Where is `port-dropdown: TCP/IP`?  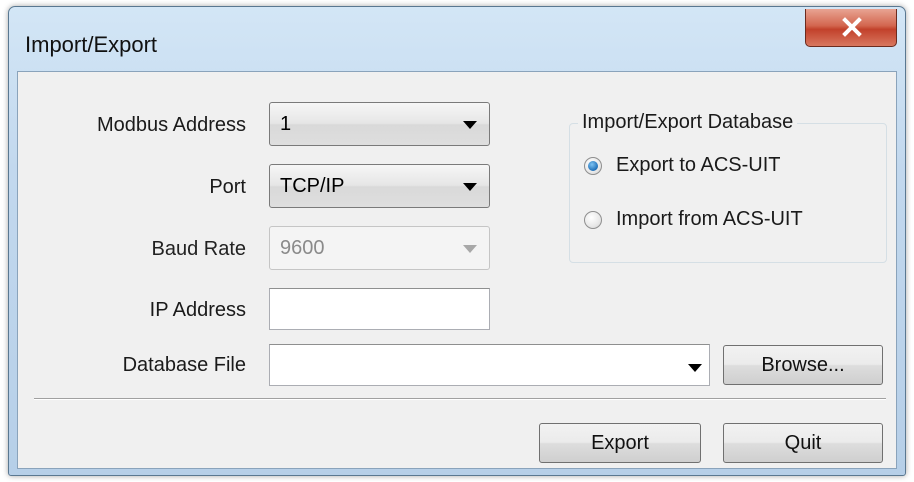
port-dropdown: TCP/IP is located at coordinates (379, 186).